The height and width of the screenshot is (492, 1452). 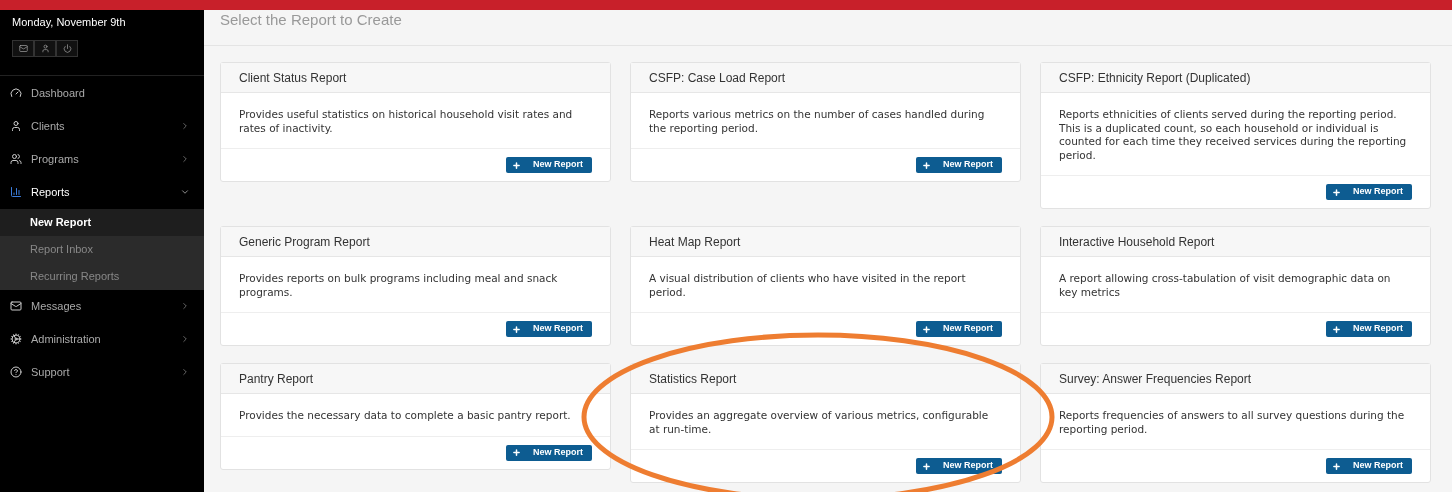 What do you see at coordinates (311, 20) in the screenshot?
I see `page-title: Select the Report to Create` at bounding box center [311, 20].